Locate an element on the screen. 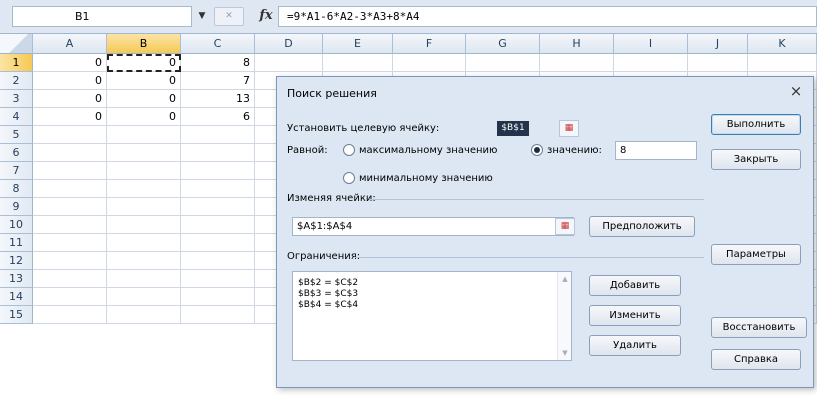  cell-b11 is located at coordinates (144, 243).